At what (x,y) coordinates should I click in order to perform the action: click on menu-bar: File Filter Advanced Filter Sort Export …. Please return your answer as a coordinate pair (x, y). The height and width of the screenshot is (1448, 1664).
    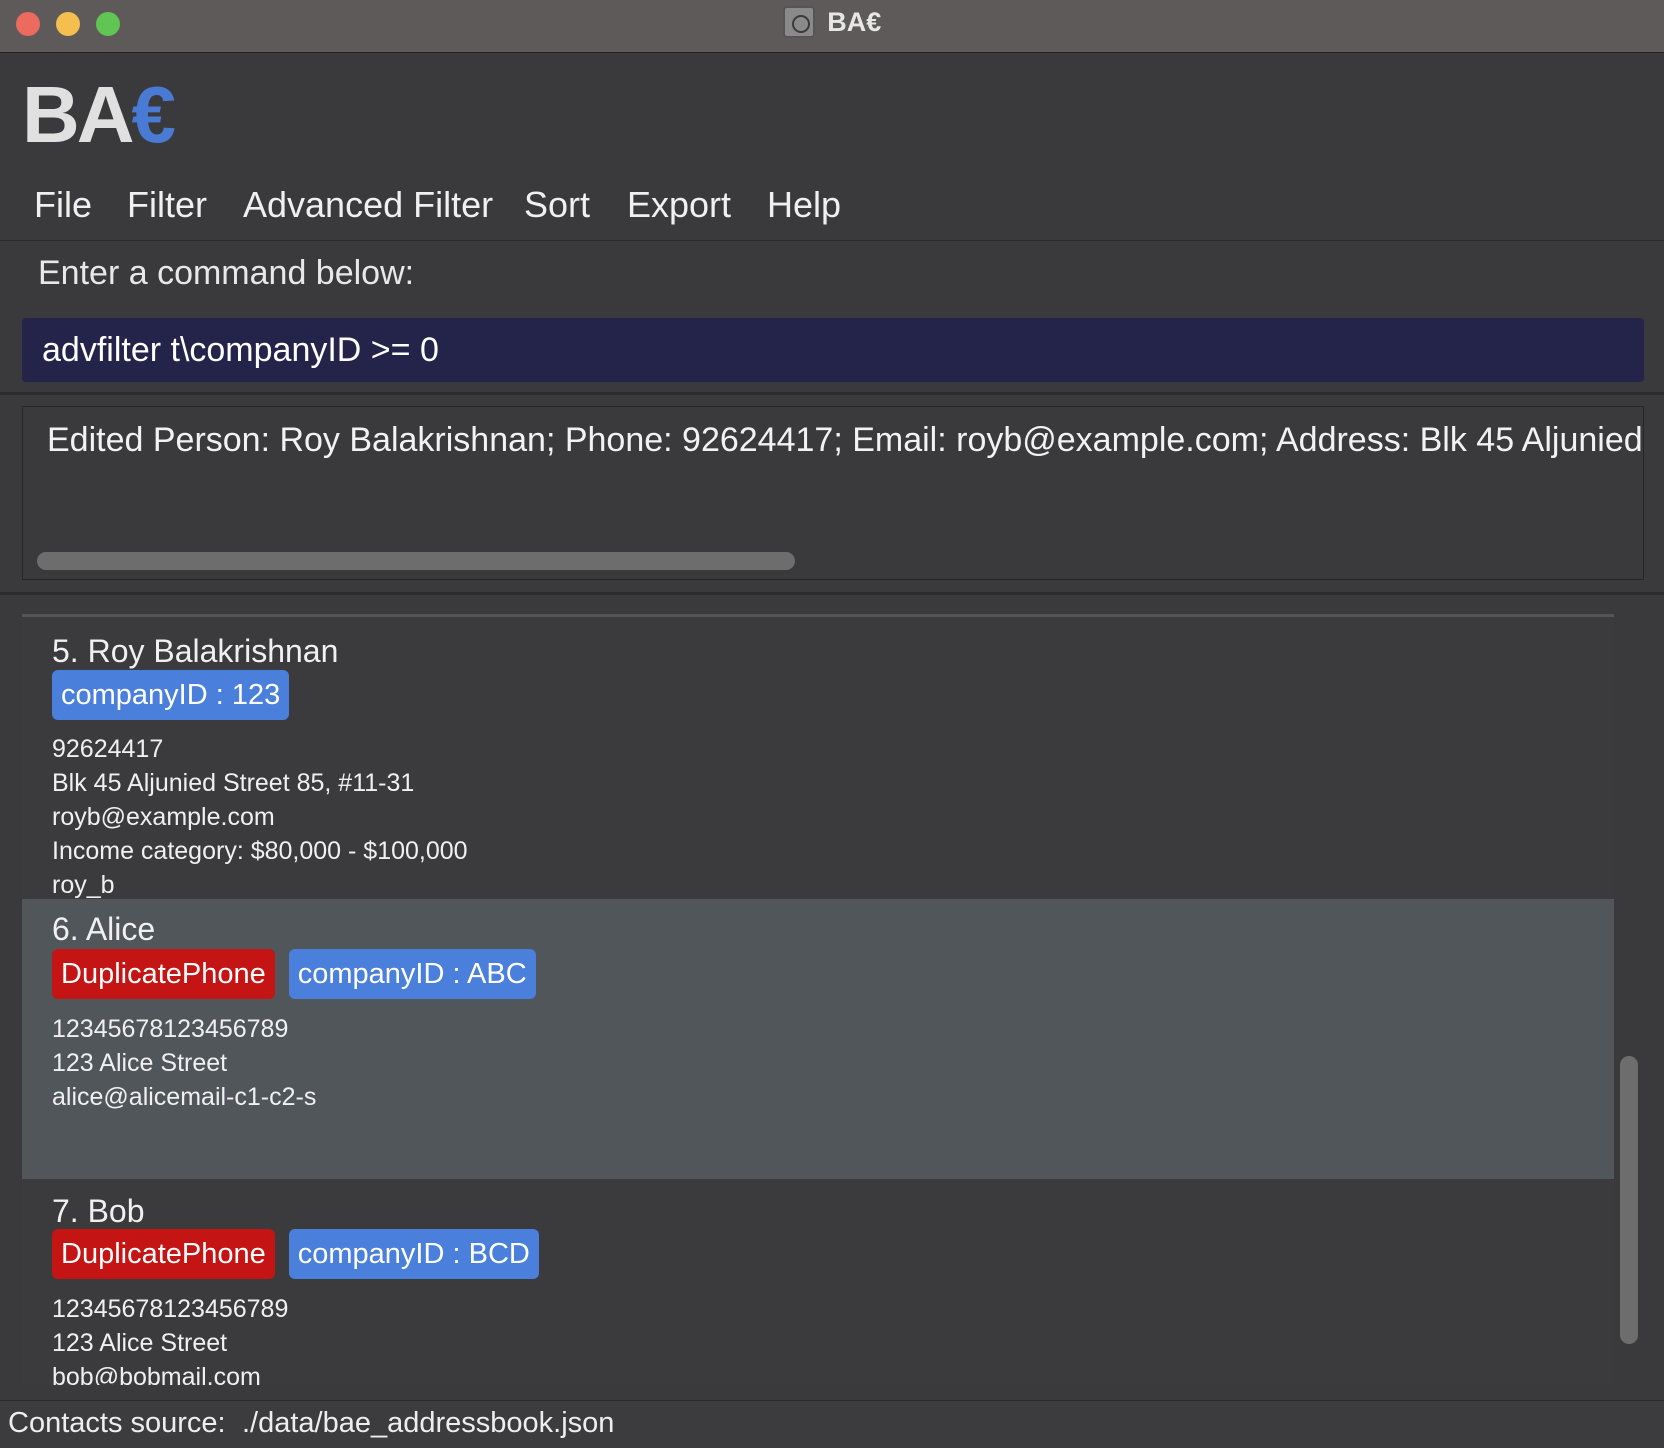
    Looking at the image, I should click on (832, 208).